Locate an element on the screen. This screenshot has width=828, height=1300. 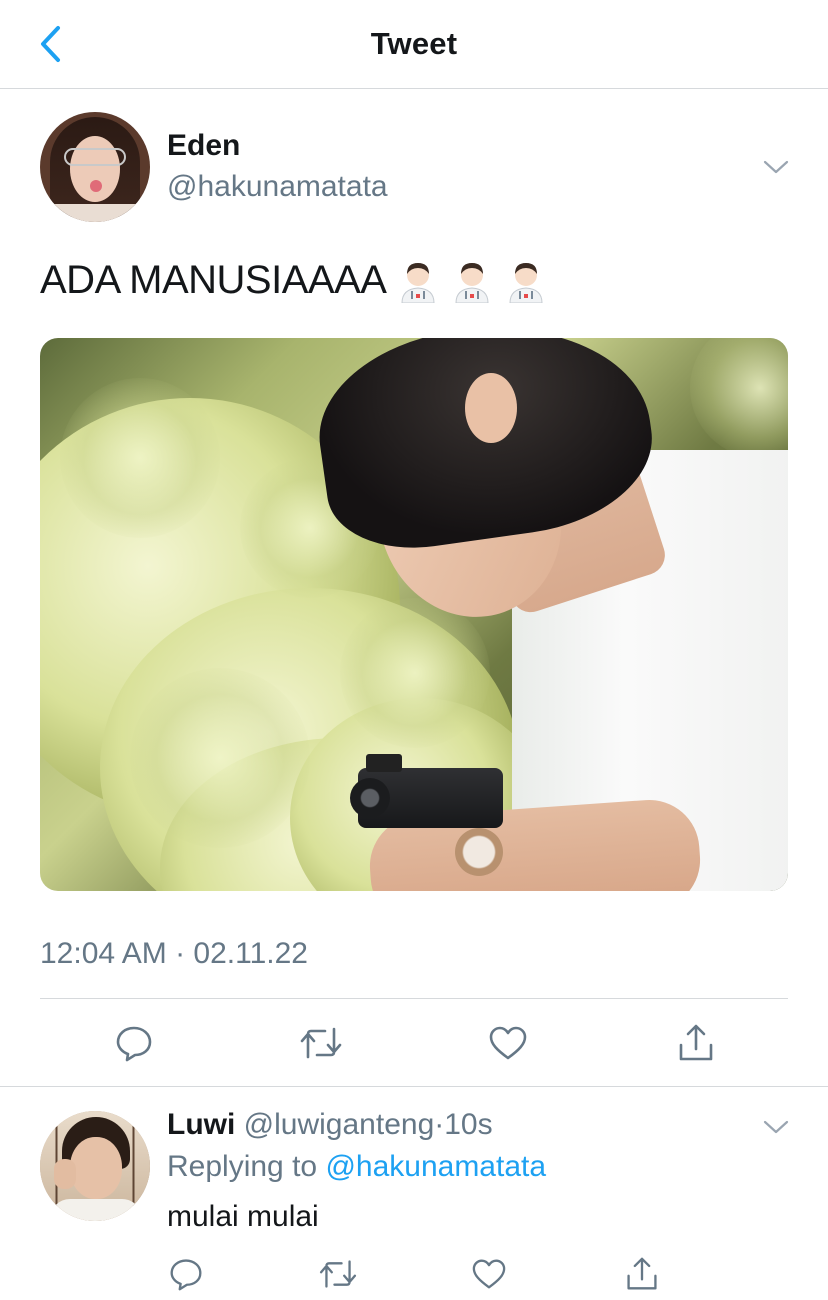
tweet-text-row: ADA MANUSIAAAA is located at coordinates (293, 280).